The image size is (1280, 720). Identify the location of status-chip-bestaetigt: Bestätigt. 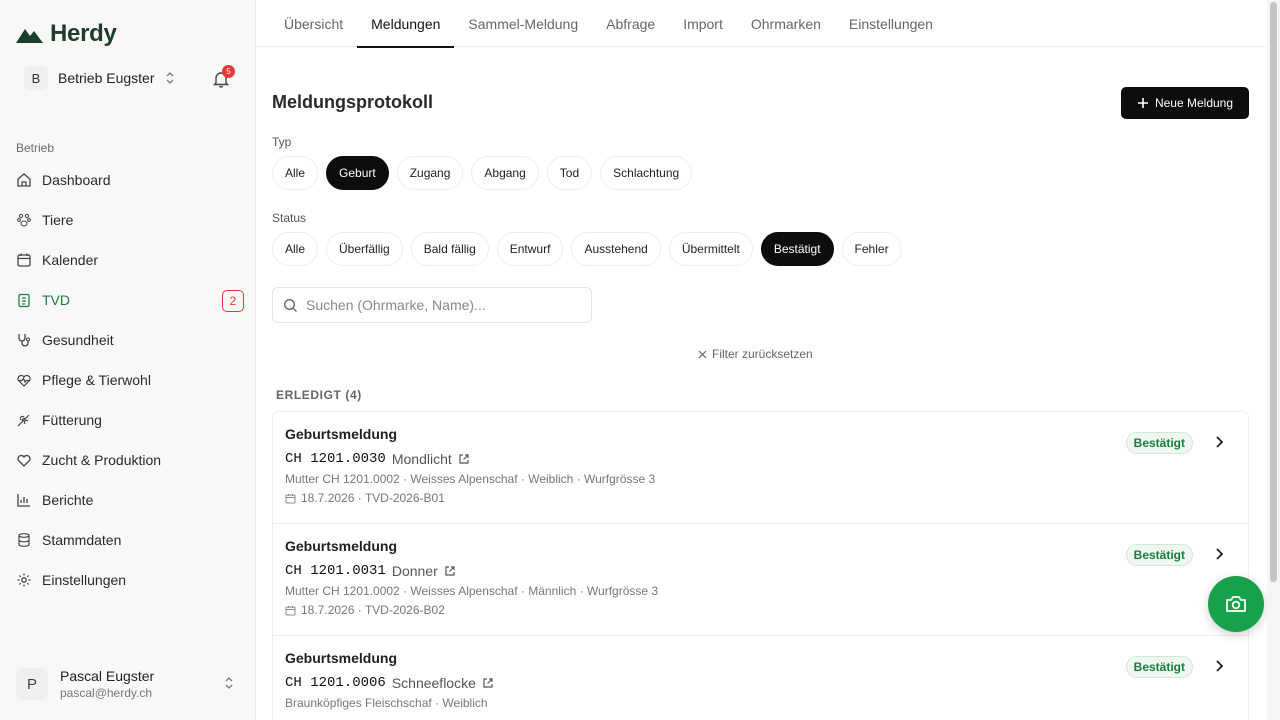
(797, 249).